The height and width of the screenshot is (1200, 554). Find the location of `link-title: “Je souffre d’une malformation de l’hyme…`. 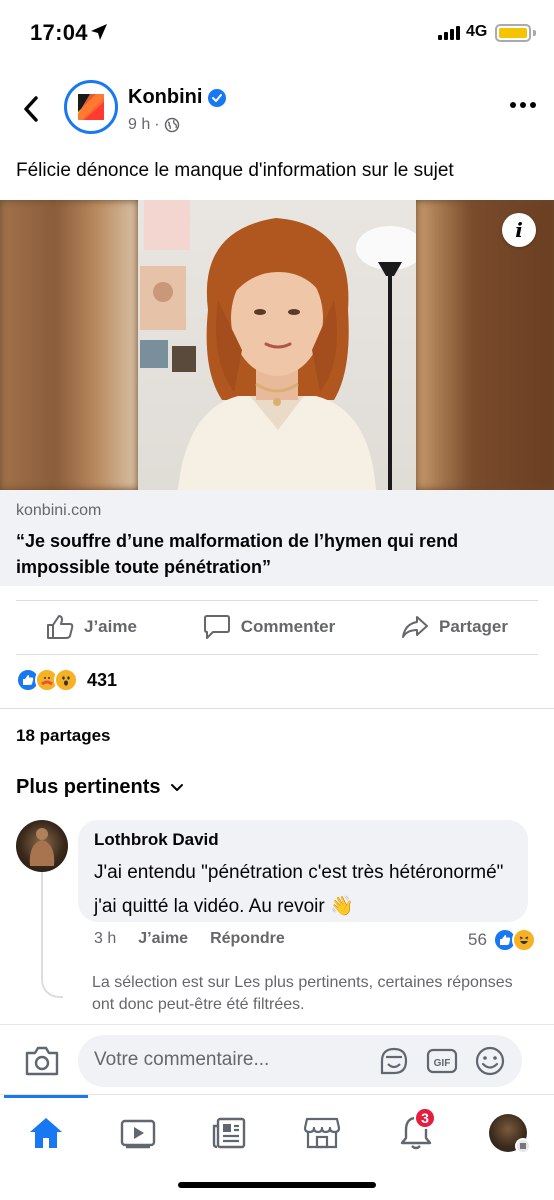

link-title: “Je souffre d’une malformation de l’hyme… is located at coordinates (237, 554).